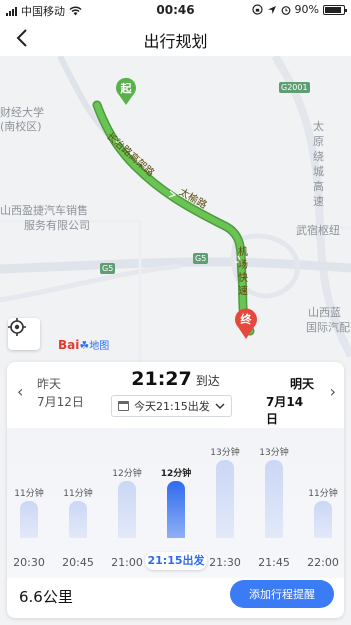  I want to click on map-label: 原, so click(318, 141).